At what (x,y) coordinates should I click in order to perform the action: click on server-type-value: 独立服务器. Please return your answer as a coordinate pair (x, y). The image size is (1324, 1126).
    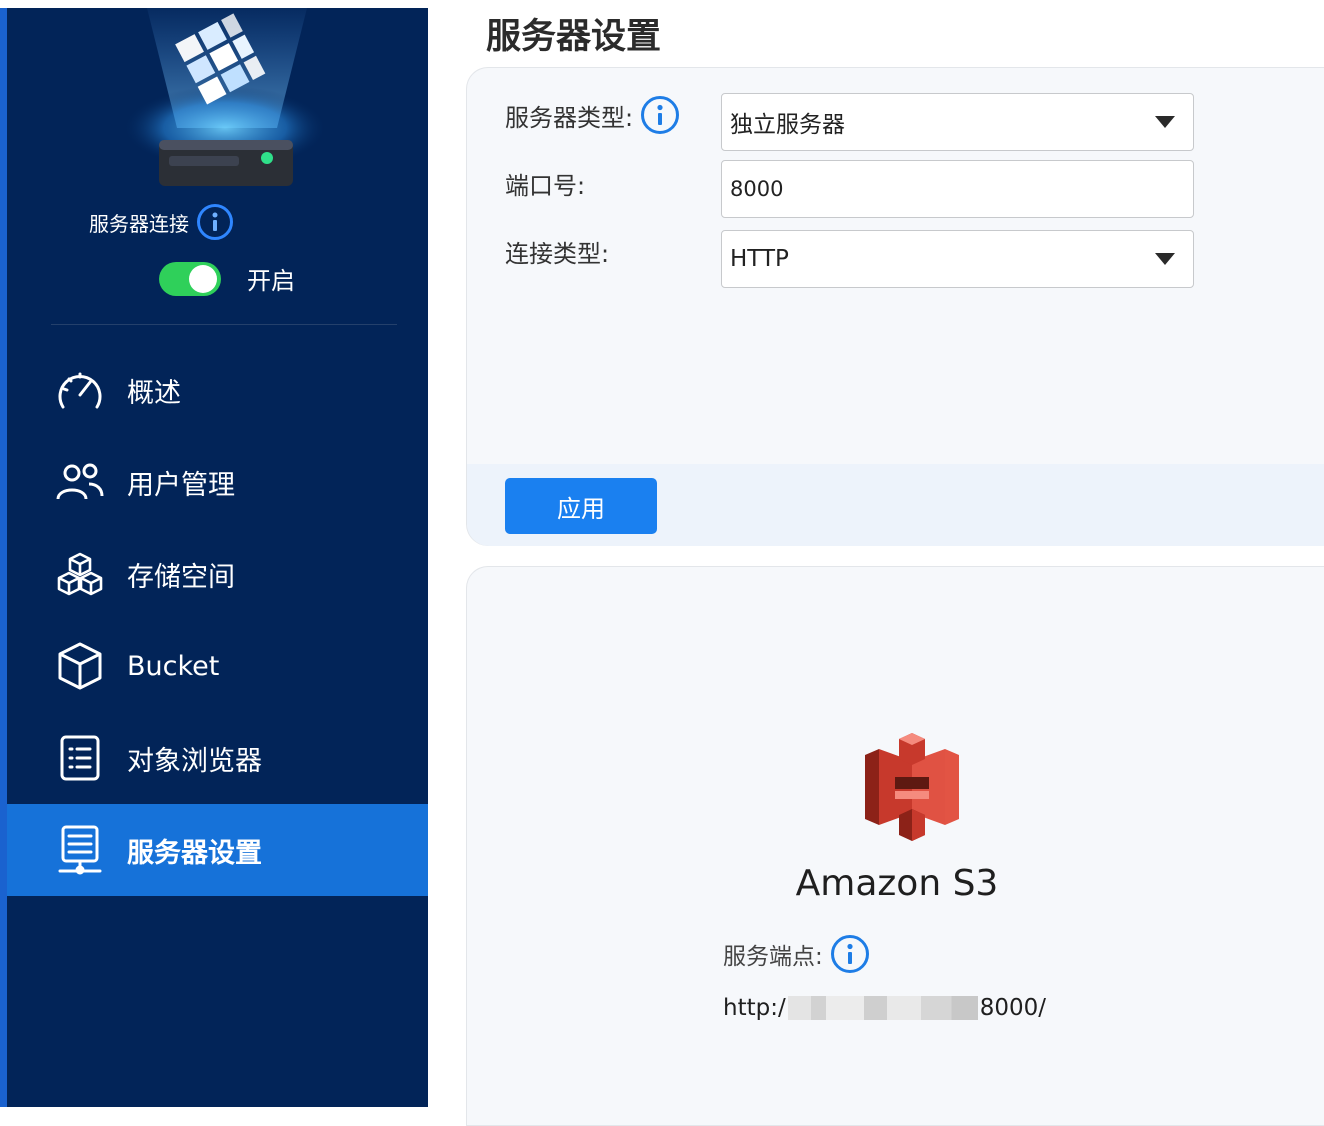
    Looking at the image, I should click on (787, 125).